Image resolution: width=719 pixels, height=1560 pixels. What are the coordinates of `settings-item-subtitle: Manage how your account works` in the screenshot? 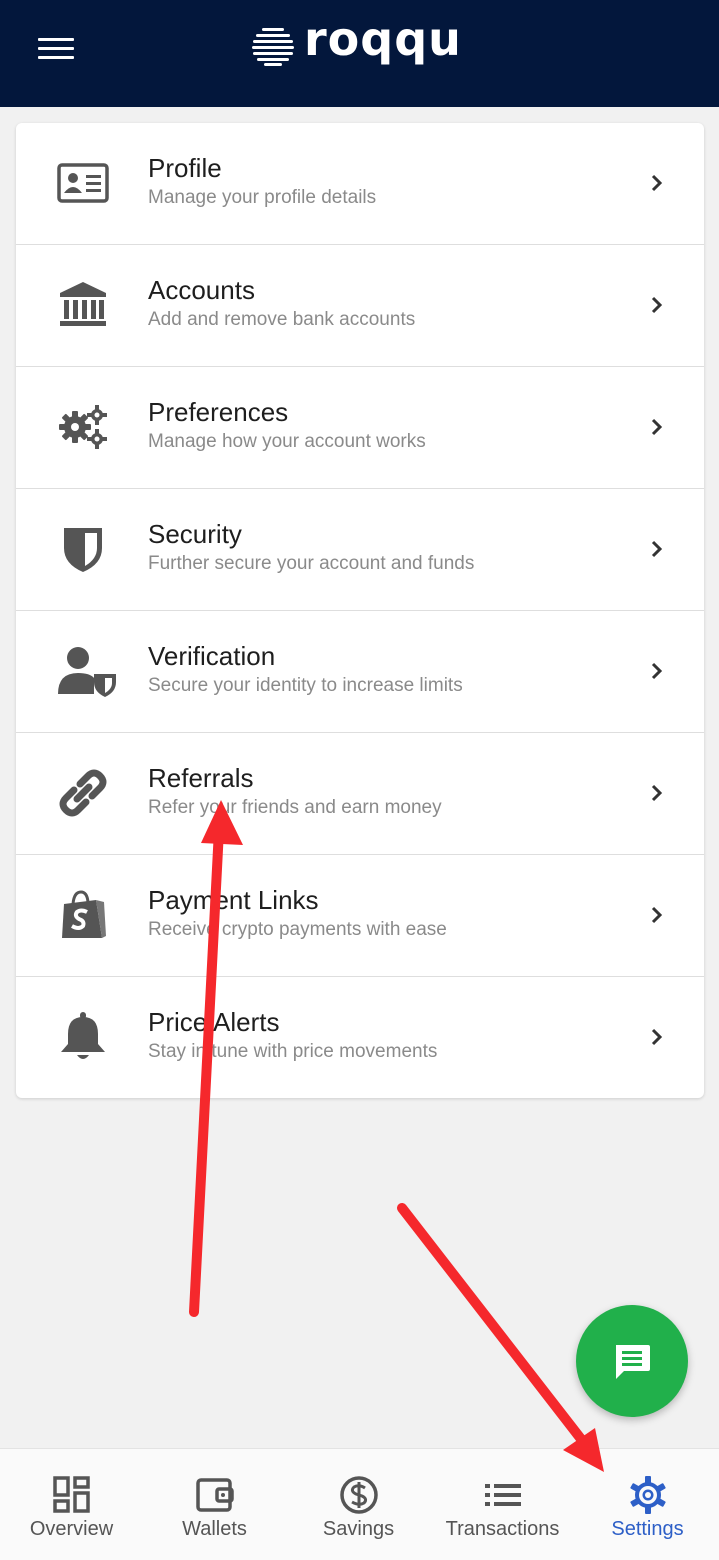 It's located at (287, 441).